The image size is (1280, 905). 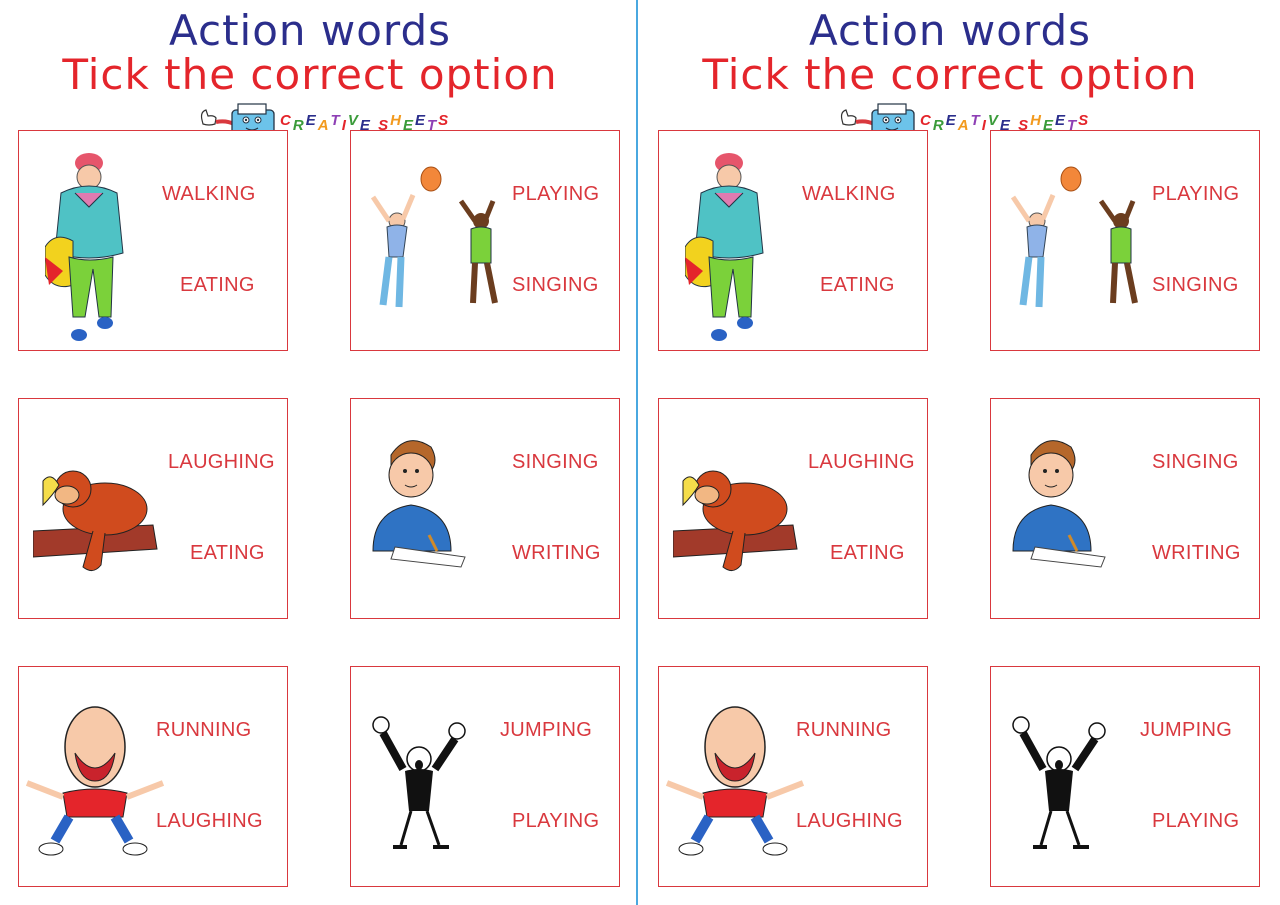 What do you see at coordinates (637, 452) in the screenshot?
I see `page-divider` at bounding box center [637, 452].